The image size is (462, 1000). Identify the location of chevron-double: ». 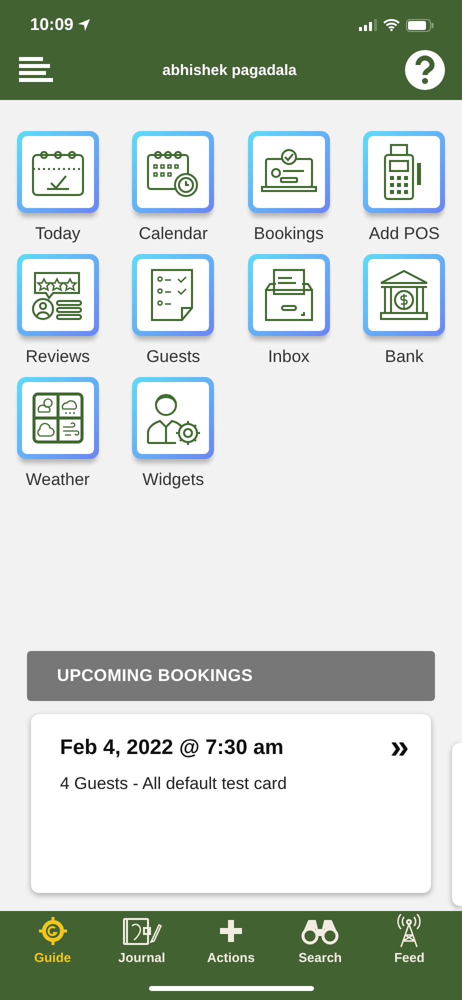
(399, 747).